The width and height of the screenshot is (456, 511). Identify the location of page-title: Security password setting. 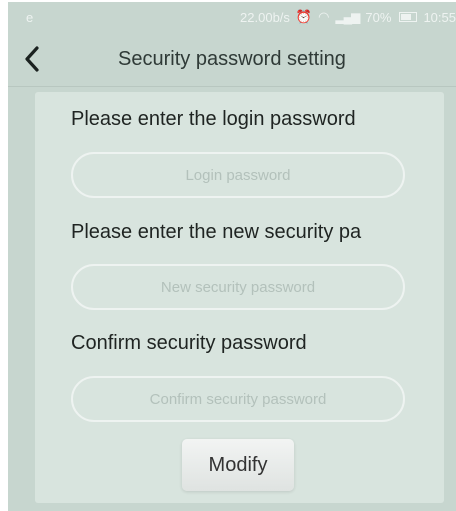
(232, 58).